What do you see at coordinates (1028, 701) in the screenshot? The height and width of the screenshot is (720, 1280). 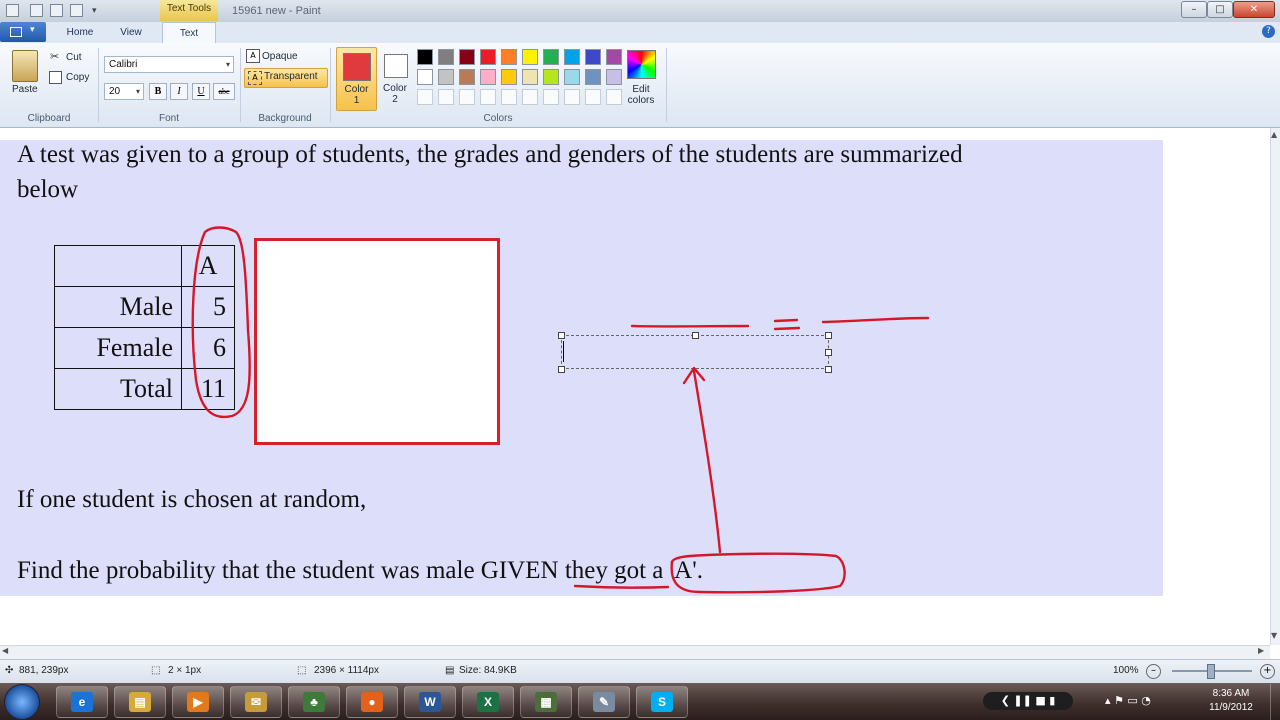 I see `media-controls: ❮ ❚❚ ■ ▮` at bounding box center [1028, 701].